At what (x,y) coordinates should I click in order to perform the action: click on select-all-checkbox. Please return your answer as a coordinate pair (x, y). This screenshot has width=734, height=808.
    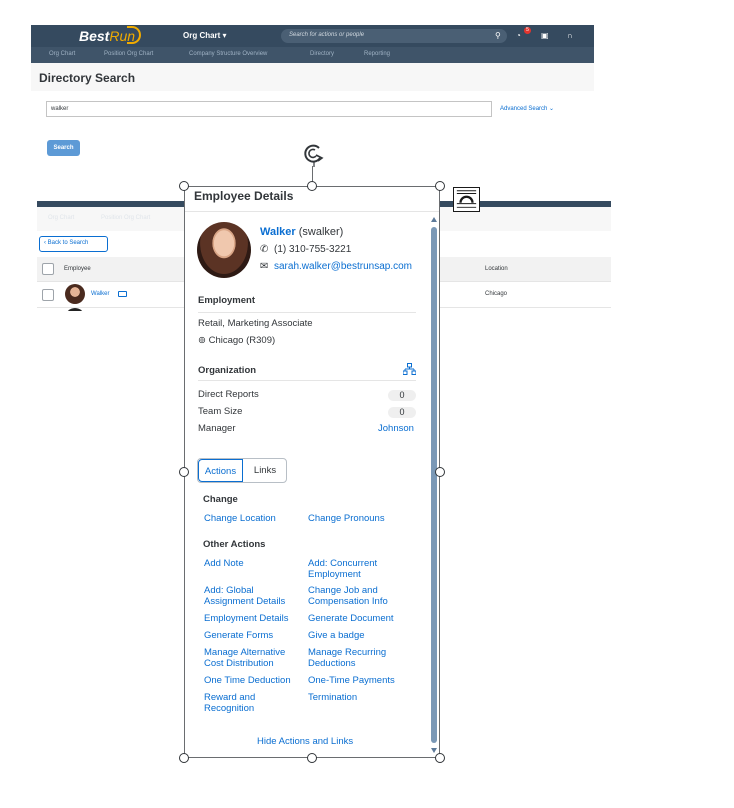
    Looking at the image, I should click on (48, 269).